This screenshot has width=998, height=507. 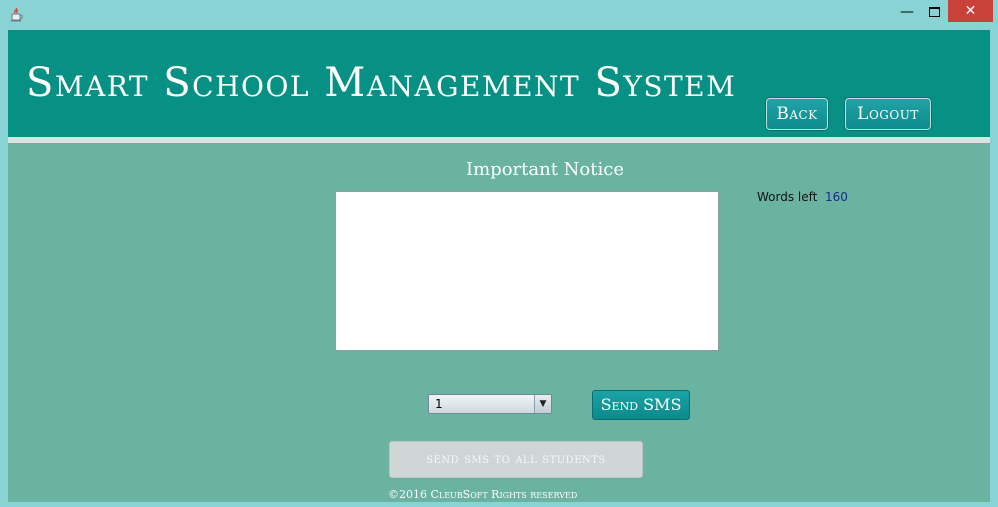 I want to click on minimize-button: —, so click(x=907, y=12).